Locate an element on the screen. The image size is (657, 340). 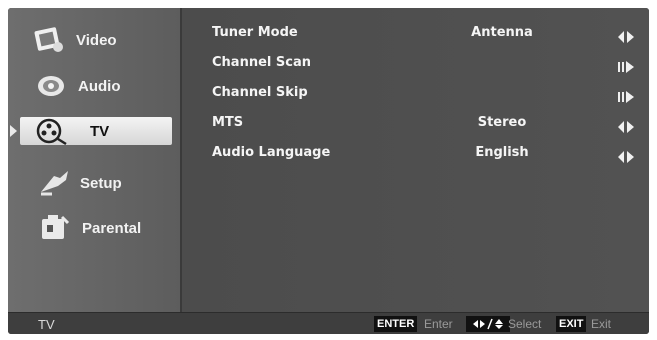
exit-key-badge: EXIT is located at coordinates (571, 324).